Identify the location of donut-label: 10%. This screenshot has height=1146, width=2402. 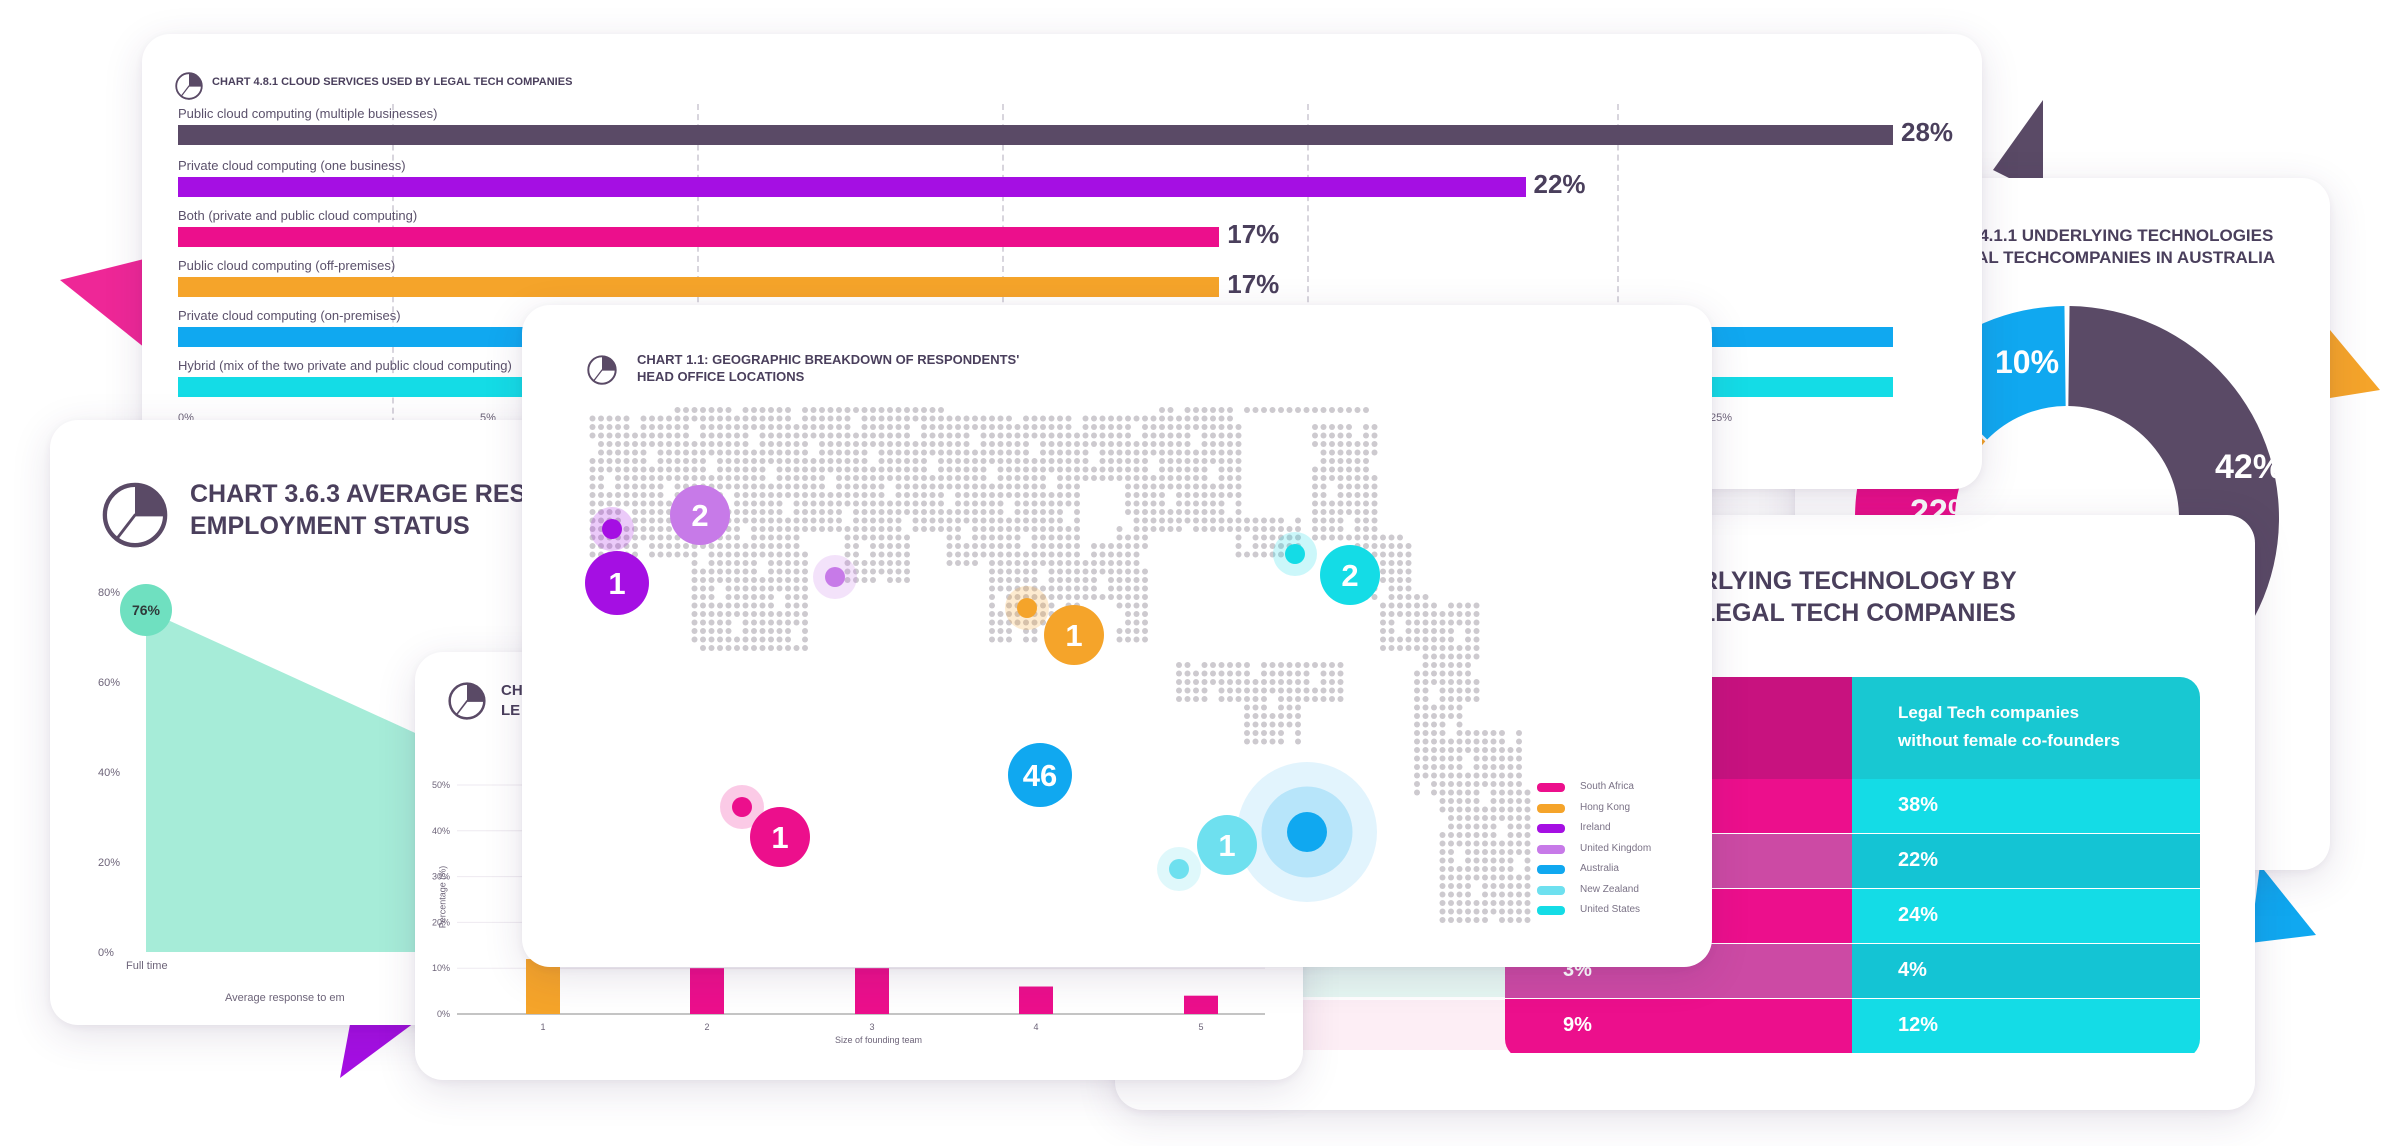
(2027, 362).